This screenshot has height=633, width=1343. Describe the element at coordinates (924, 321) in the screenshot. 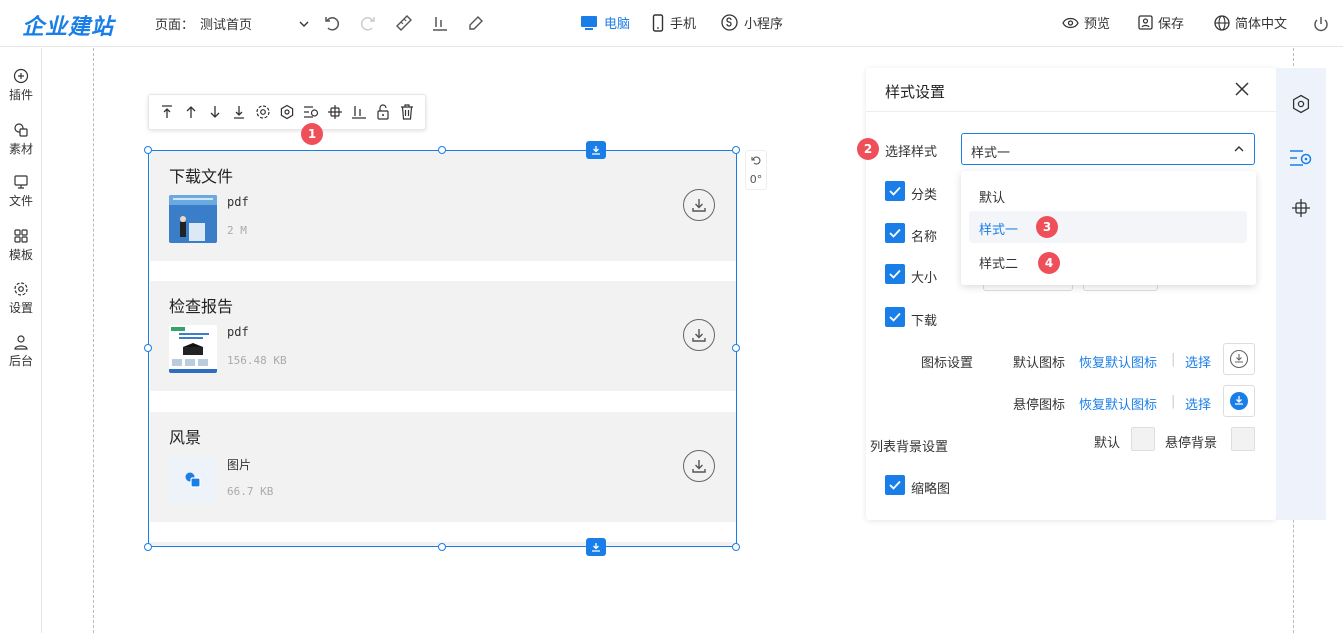

I see `checkbox-download-label: 下载` at that location.